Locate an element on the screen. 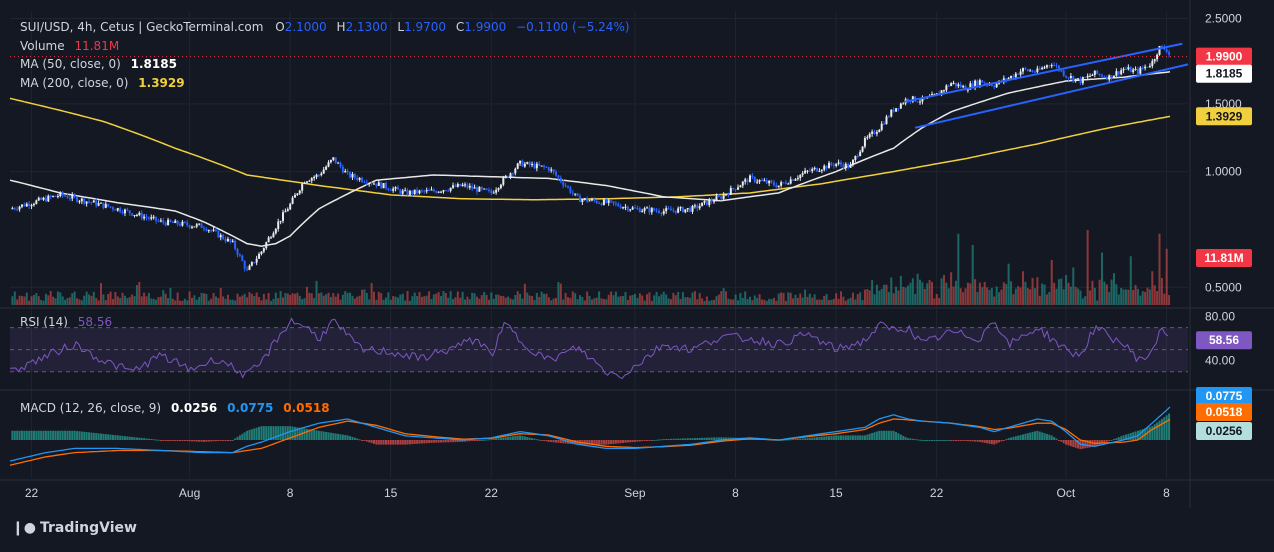 The image size is (1274, 552). ma200-price-tag: 1.3929 is located at coordinates (1224, 116).